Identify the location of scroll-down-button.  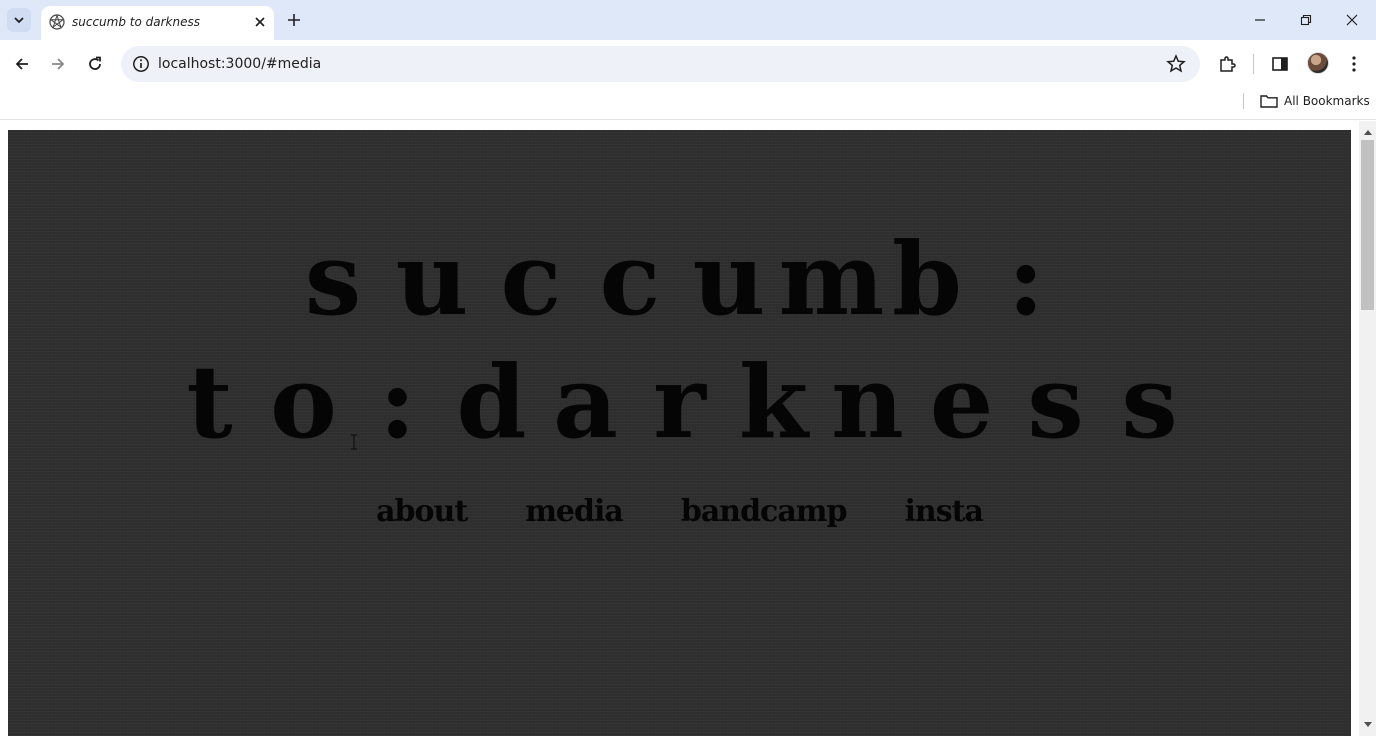
(1367, 724).